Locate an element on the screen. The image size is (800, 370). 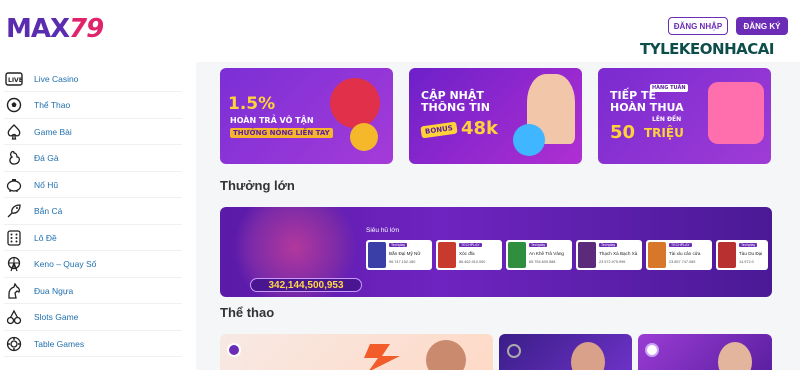
refund-amount: 50 is located at coordinates (623, 132).